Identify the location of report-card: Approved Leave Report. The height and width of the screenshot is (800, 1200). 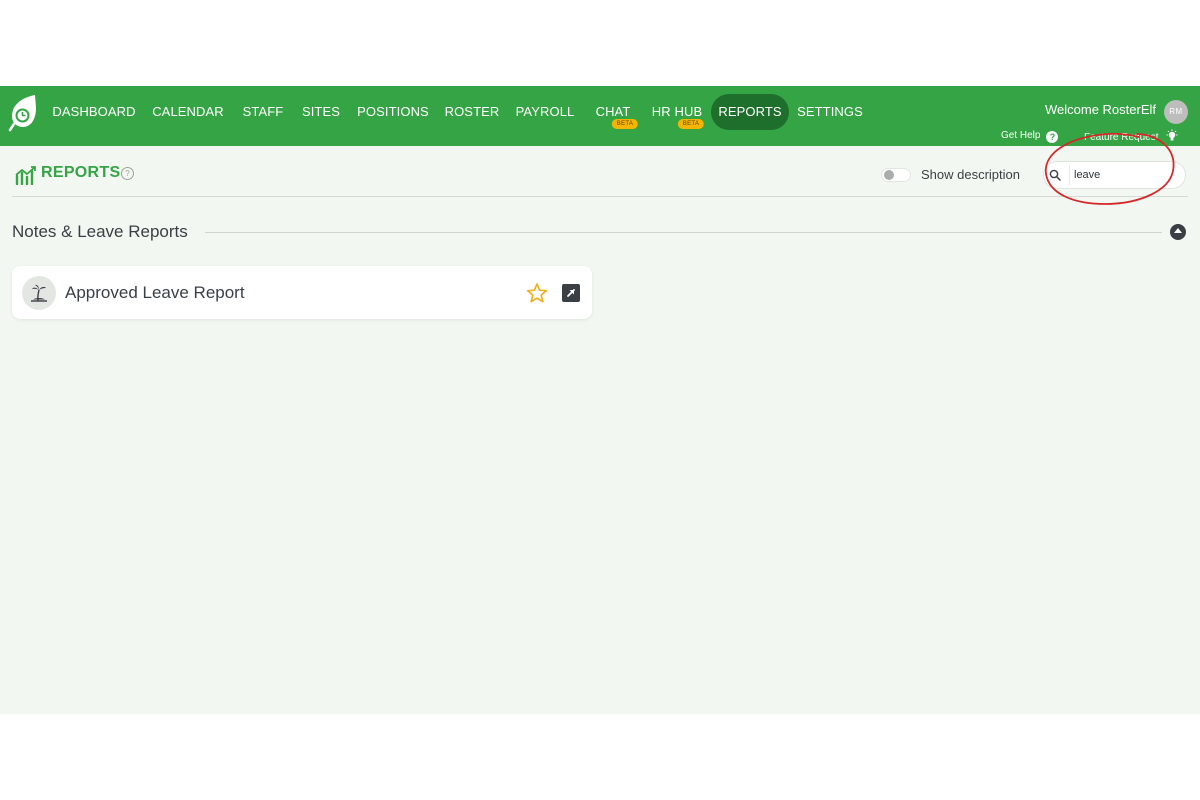
(302, 292).